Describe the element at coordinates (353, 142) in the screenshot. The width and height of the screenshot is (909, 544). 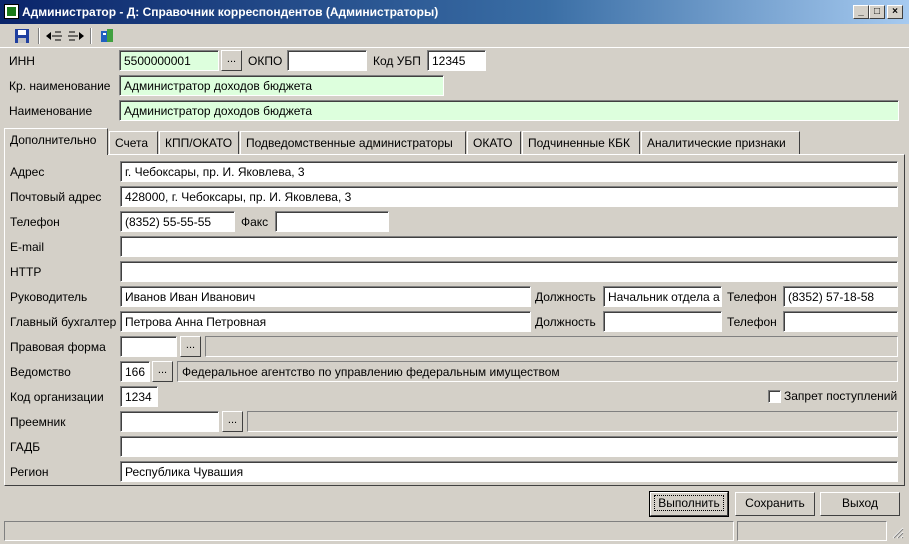
I see `tab-subordinate-admins: Подведомственные администраторы` at that location.